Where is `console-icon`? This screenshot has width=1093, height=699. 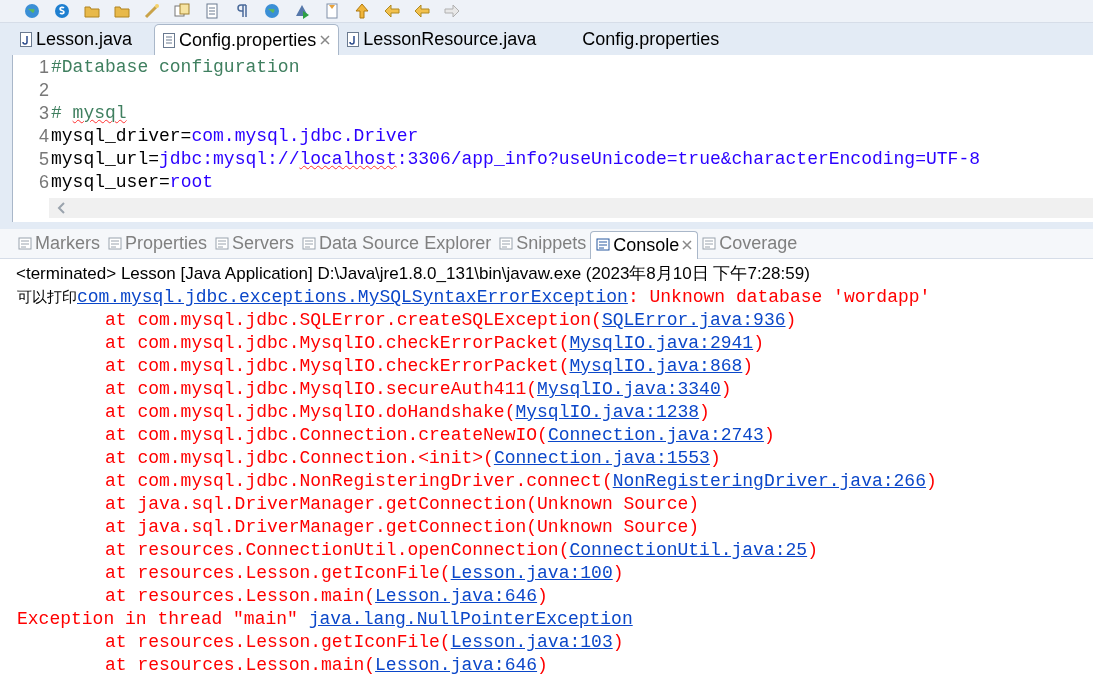
console-icon is located at coordinates (603, 245).